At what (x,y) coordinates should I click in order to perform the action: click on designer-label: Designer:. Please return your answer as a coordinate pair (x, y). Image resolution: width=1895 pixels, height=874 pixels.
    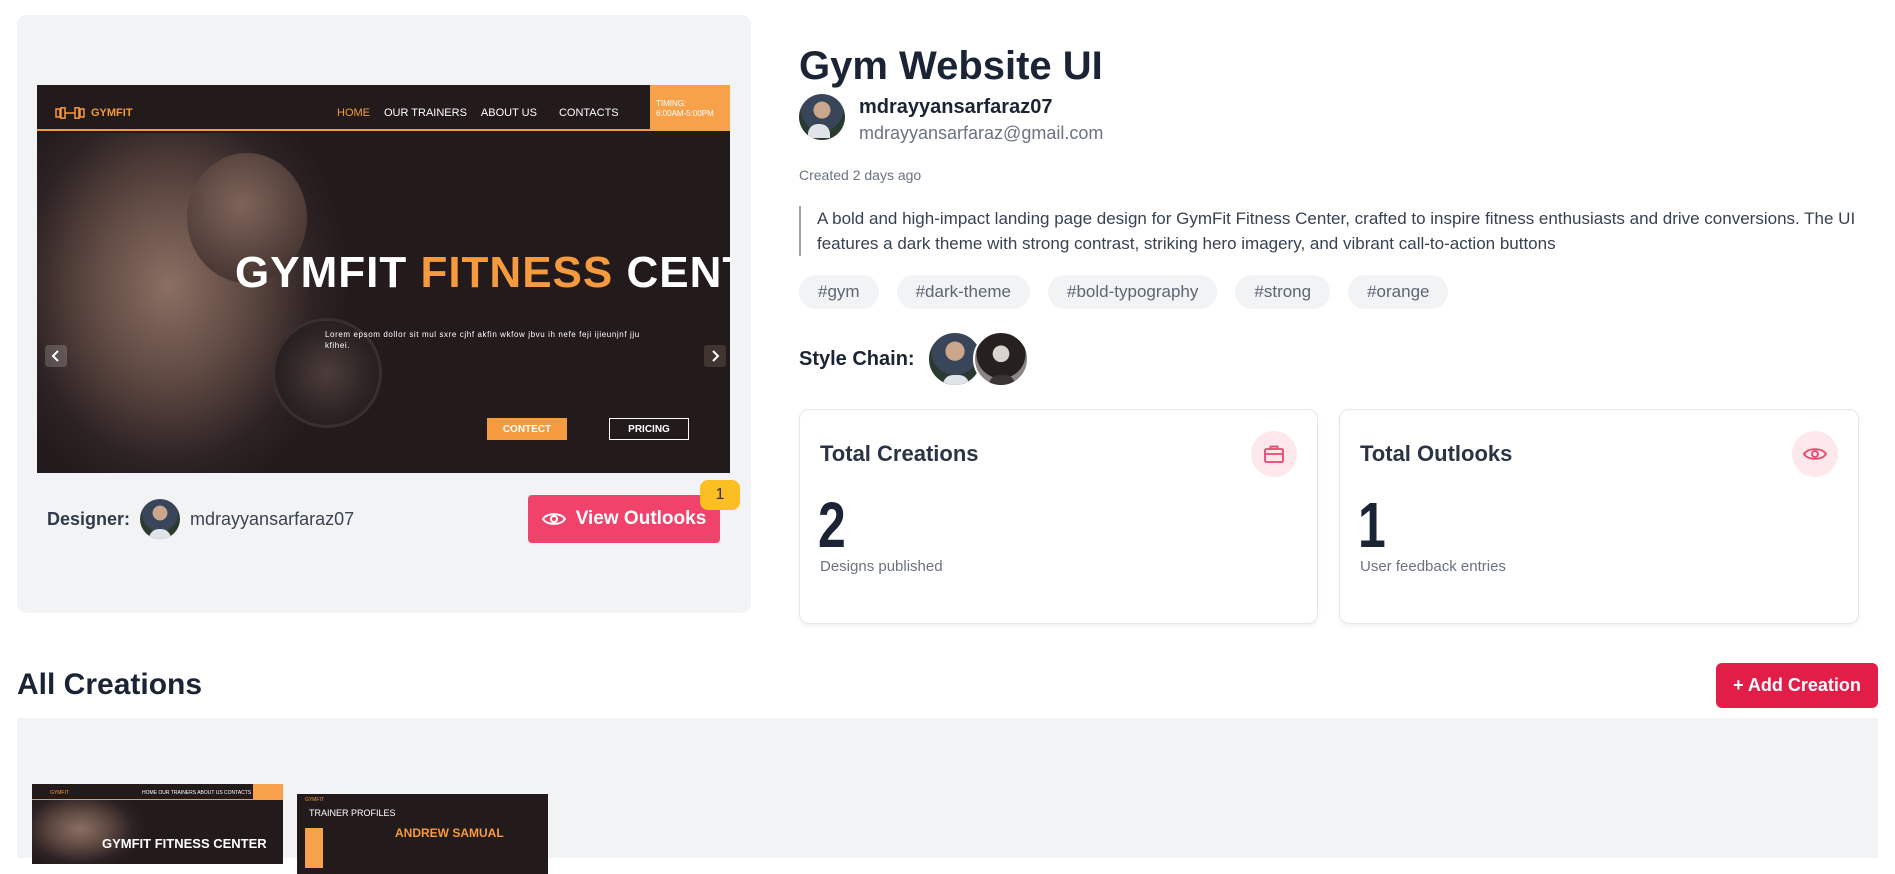
    Looking at the image, I should click on (89, 518).